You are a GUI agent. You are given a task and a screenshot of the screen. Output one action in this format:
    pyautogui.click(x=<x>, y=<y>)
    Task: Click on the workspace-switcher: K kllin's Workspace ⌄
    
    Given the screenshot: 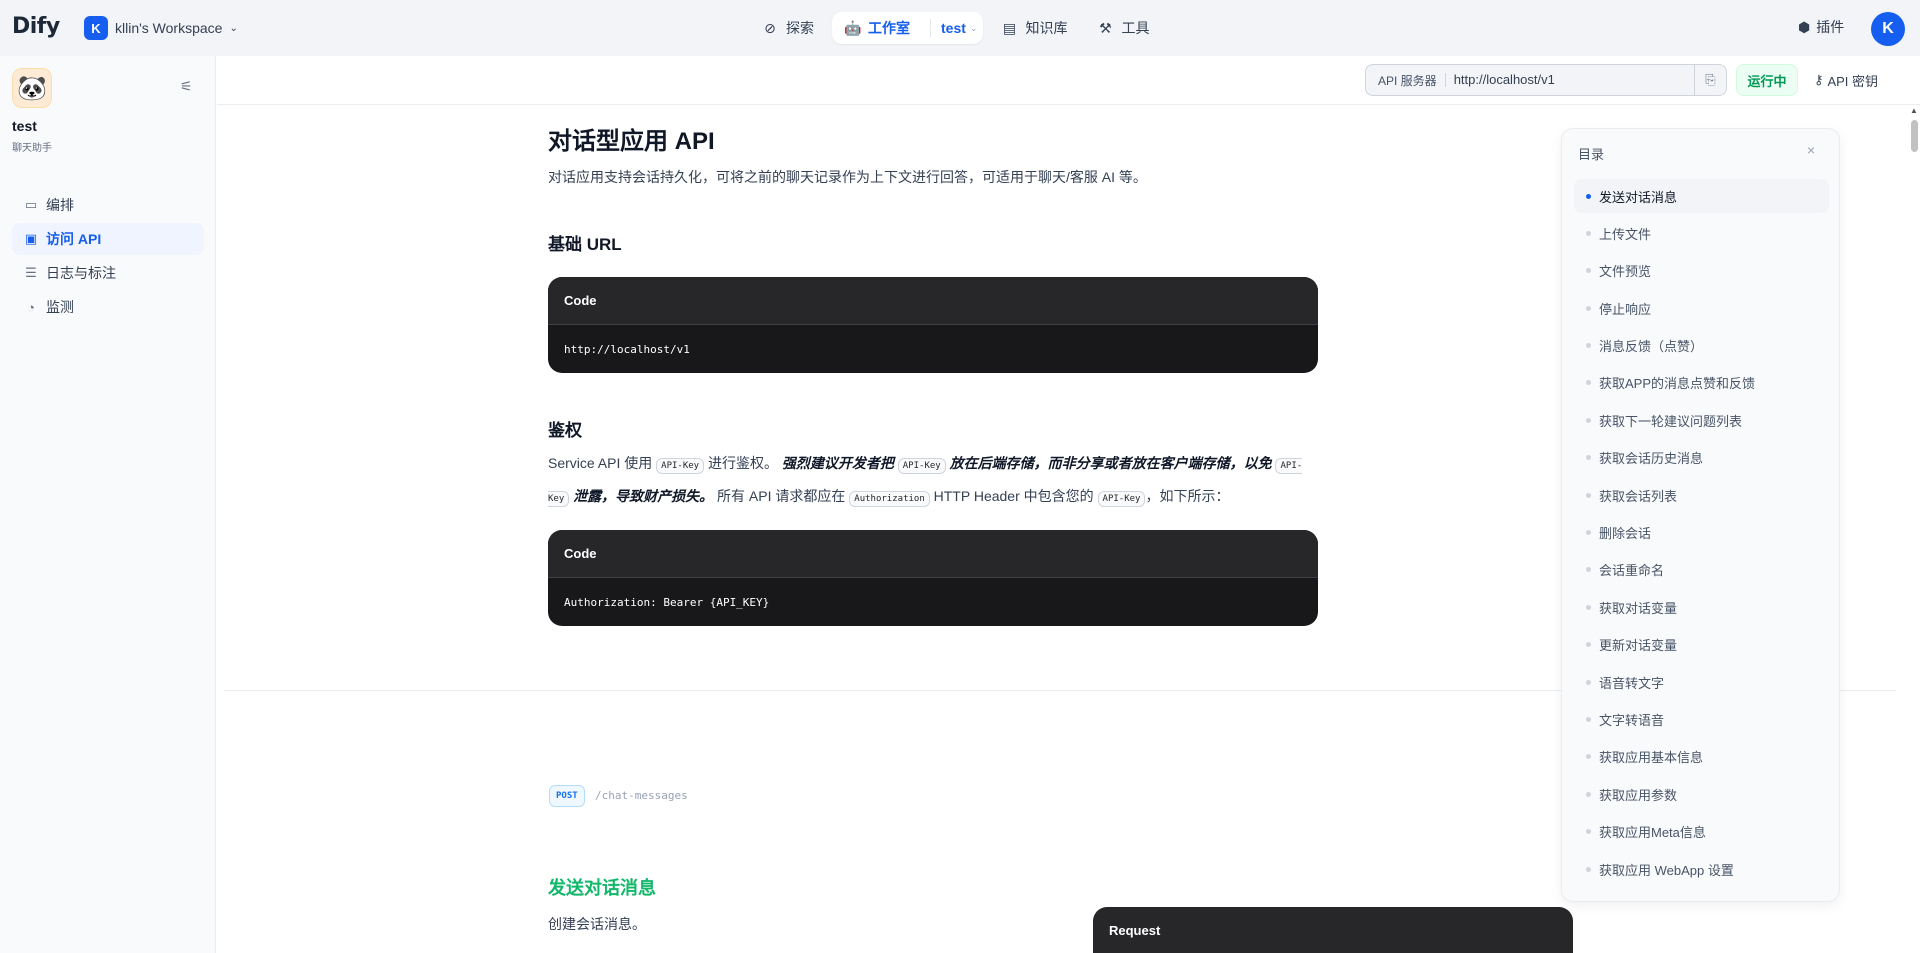 What is the action you would take?
    pyautogui.click(x=161, y=28)
    